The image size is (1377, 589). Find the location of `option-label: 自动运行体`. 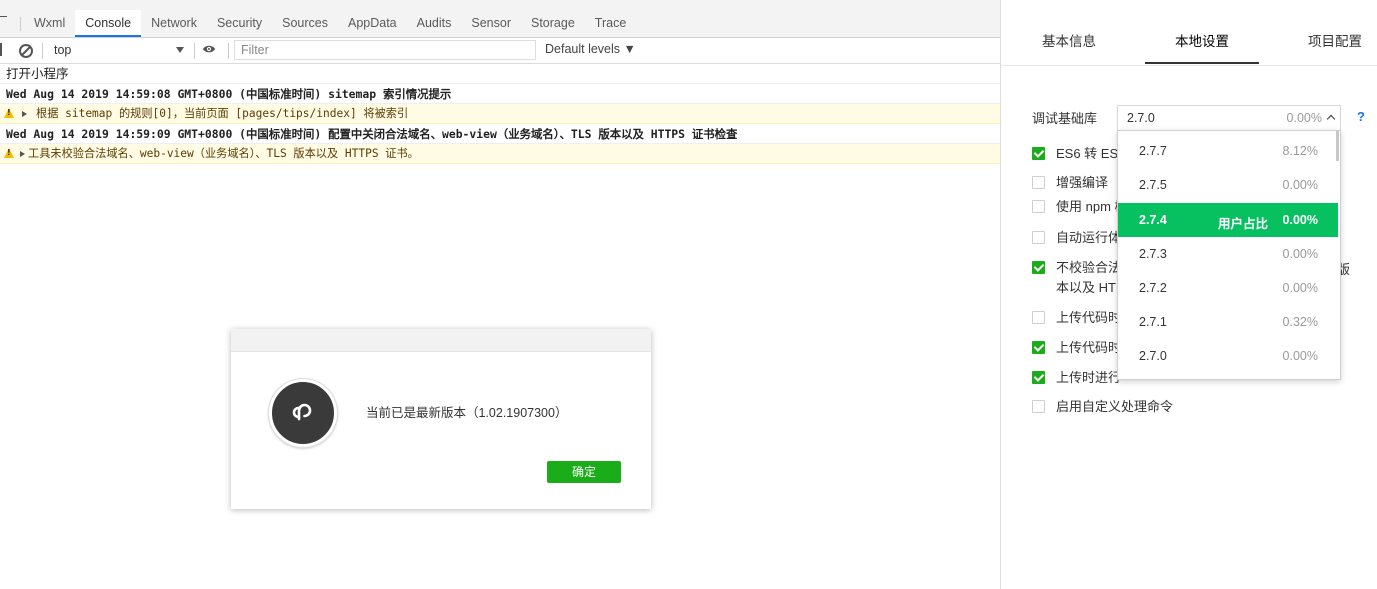

option-label: 自动运行体 is located at coordinates (1089, 237).